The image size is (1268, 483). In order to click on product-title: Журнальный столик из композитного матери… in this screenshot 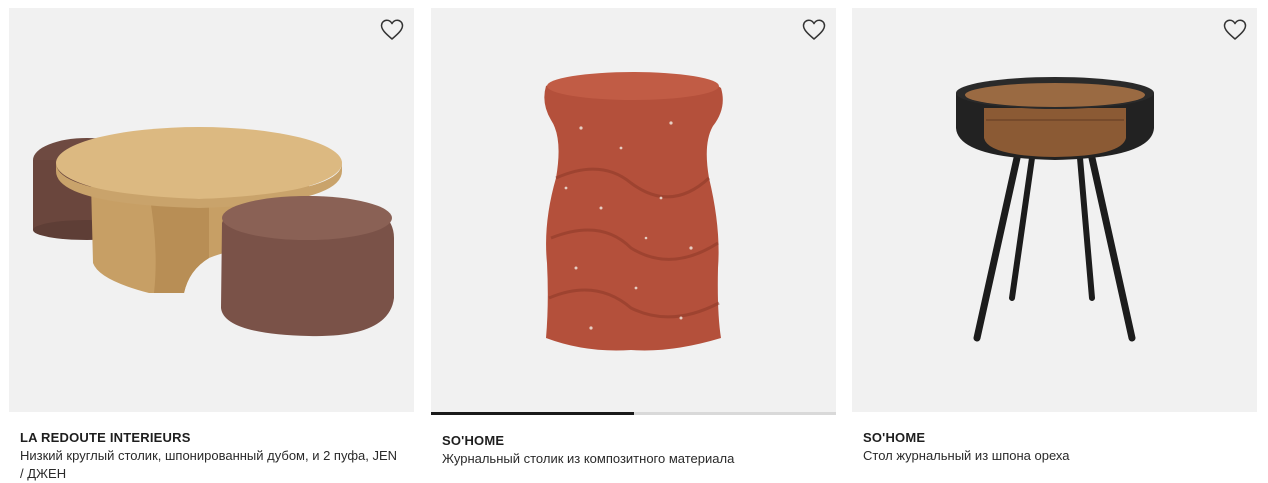, I will do `click(633, 459)`.